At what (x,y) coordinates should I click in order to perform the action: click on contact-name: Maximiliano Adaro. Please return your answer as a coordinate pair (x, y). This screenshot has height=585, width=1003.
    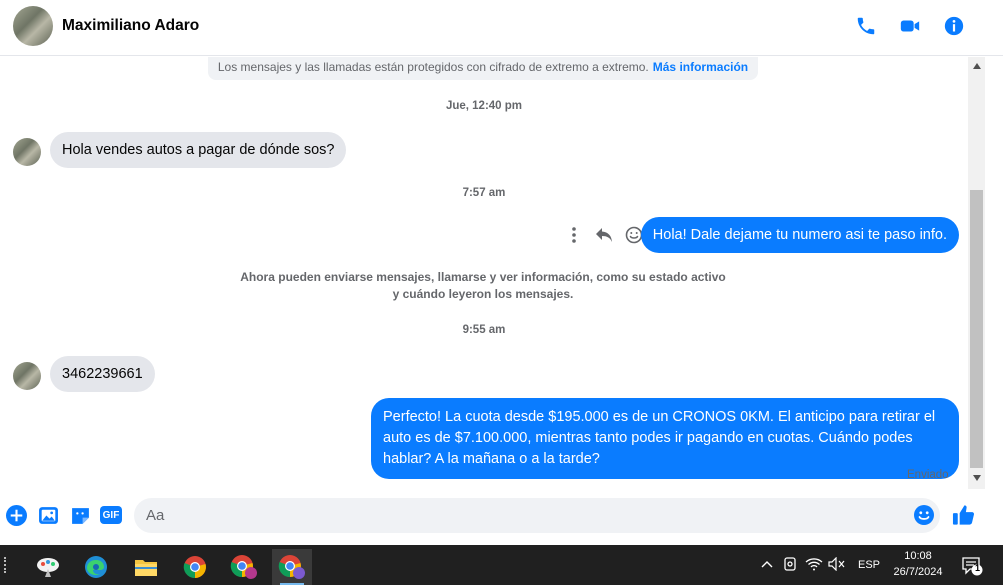
    Looking at the image, I should click on (130, 26).